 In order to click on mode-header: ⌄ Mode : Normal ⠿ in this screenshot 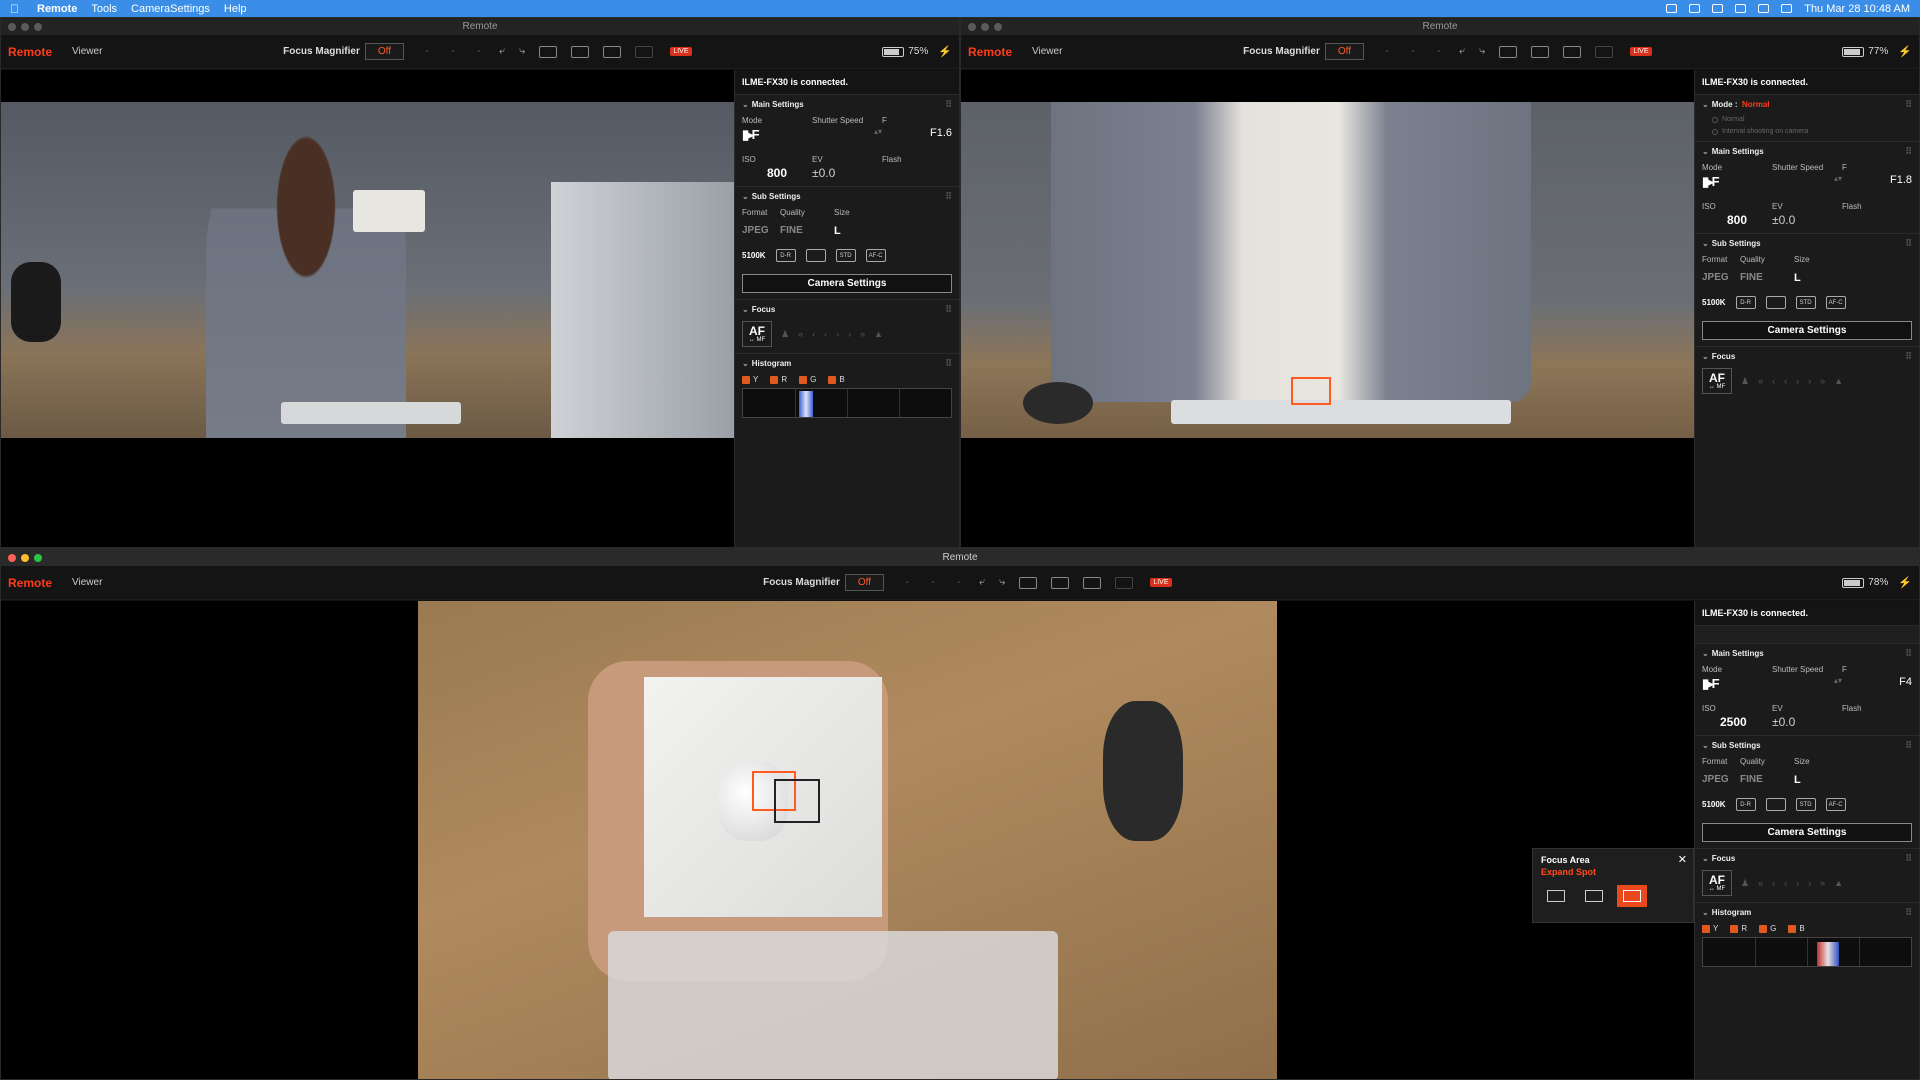, I will do `click(1807, 104)`.